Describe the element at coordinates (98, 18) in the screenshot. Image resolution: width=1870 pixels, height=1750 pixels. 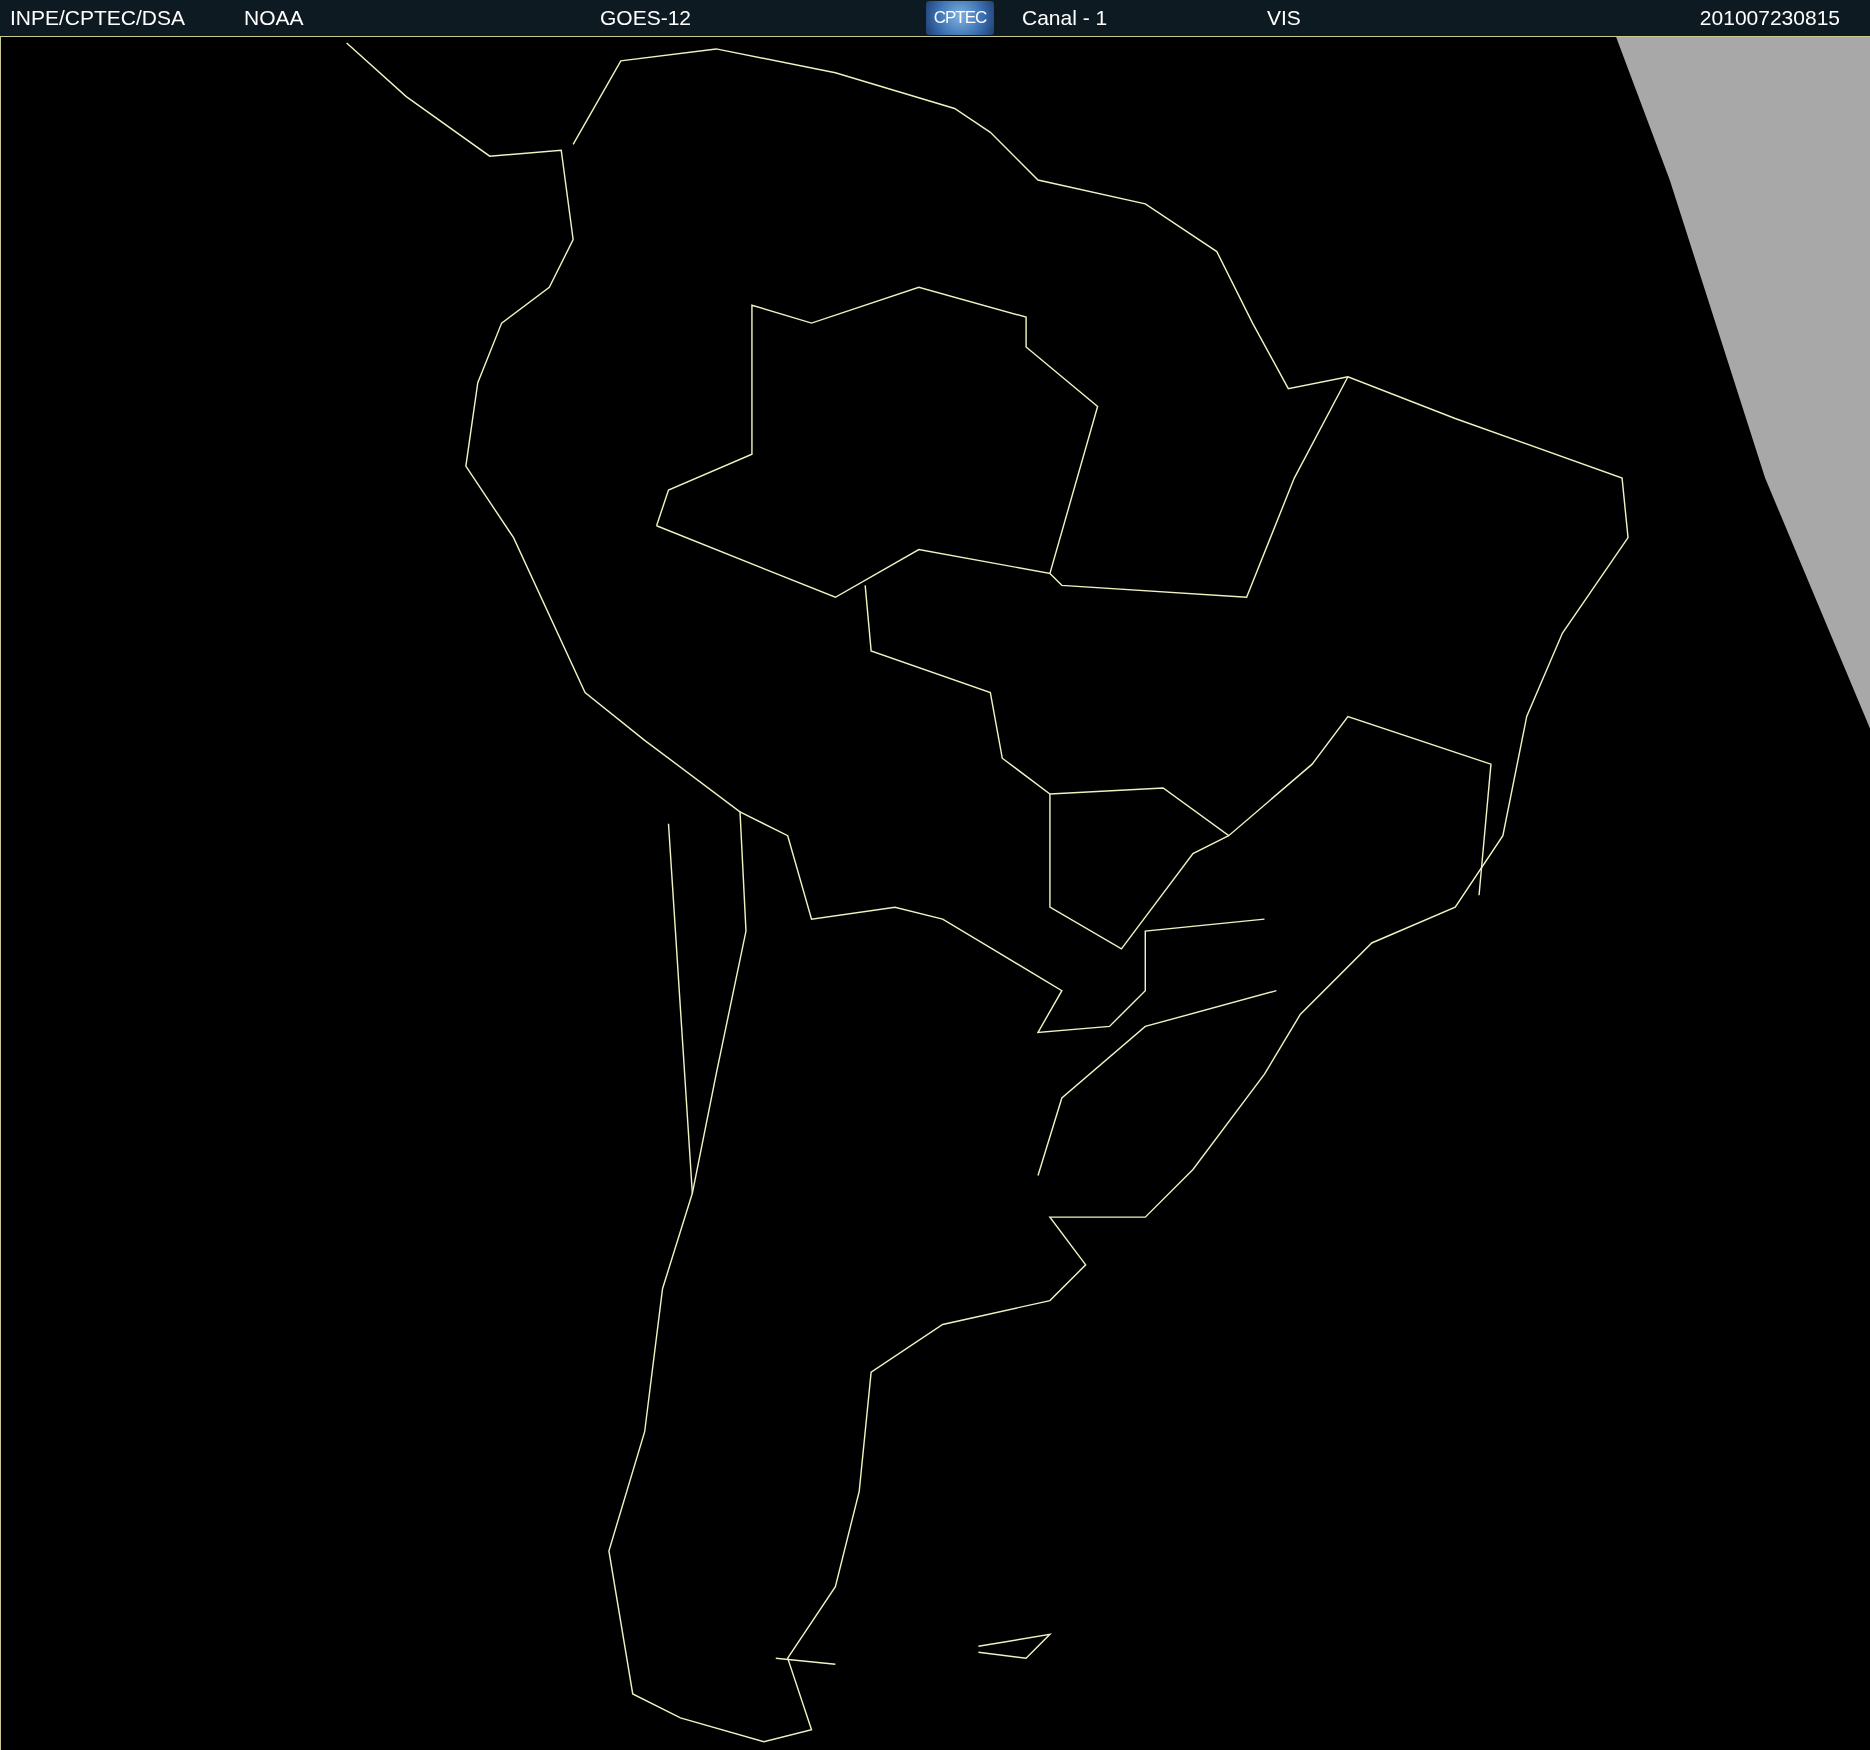
I see `header-label: INPE/CPTEC/DSA` at that location.